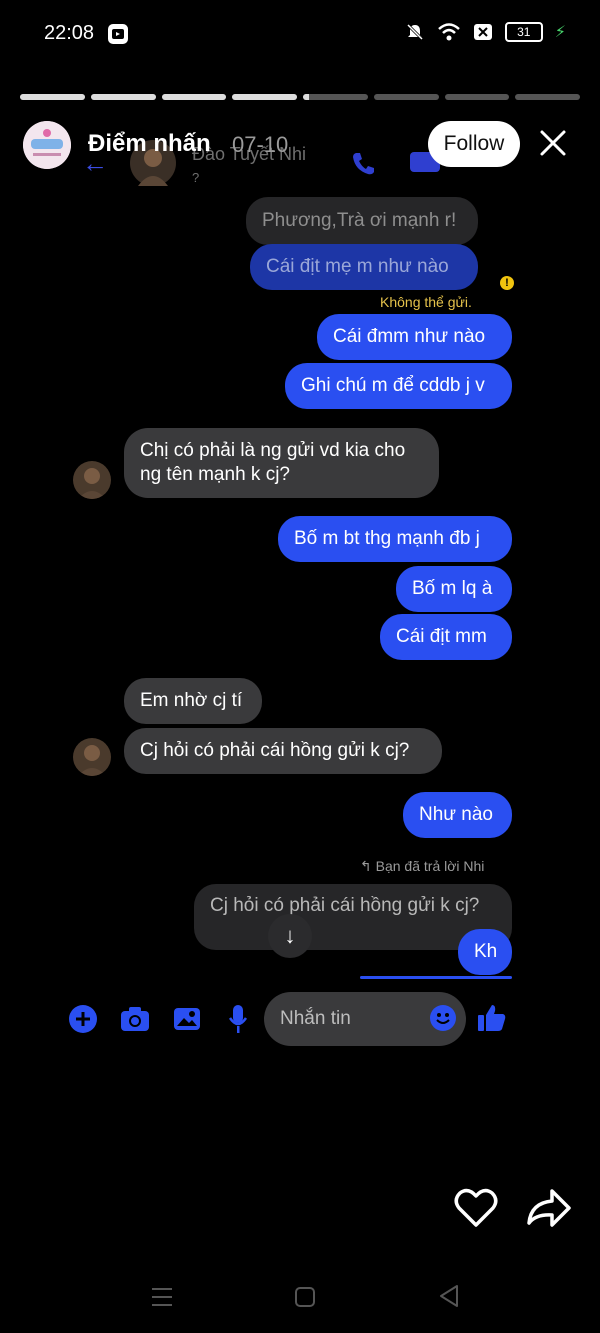 The width and height of the screenshot is (600, 1333). Describe the element at coordinates (549, 1208) in the screenshot. I see `share-icon` at that location.